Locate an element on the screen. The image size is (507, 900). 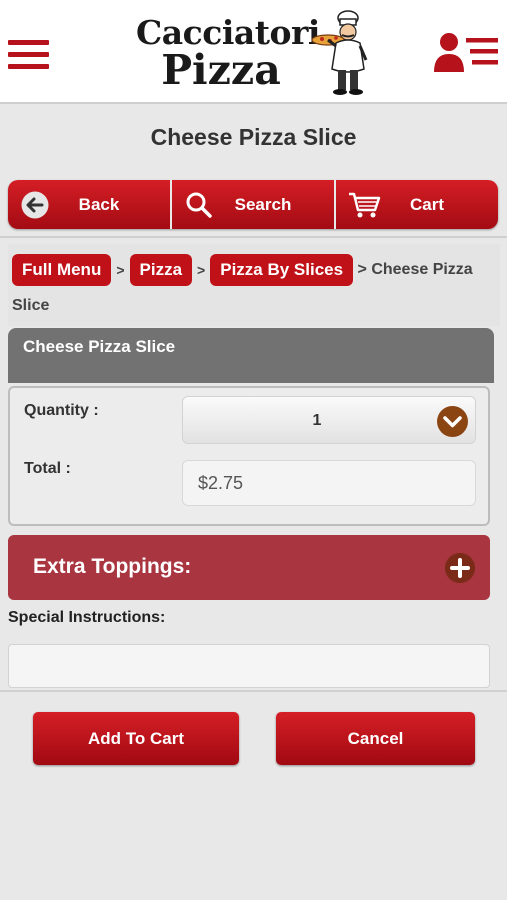
total-field: $2.75 is located at coordinates (329, 483).